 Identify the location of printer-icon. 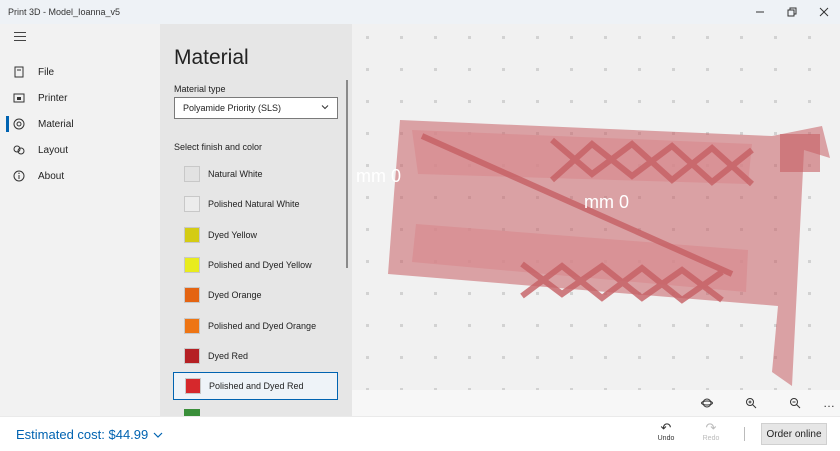
(19, 98).